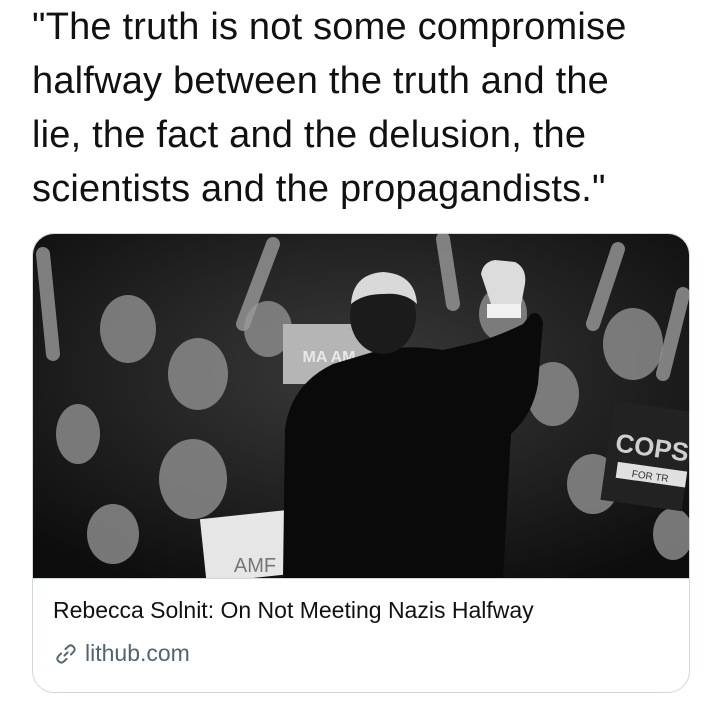 The width and height of the screenshot is (720, 720). Describe the element at coordinates (137, 653) in the screenshot. I see `card-domain-text: lithub.com` at that location.